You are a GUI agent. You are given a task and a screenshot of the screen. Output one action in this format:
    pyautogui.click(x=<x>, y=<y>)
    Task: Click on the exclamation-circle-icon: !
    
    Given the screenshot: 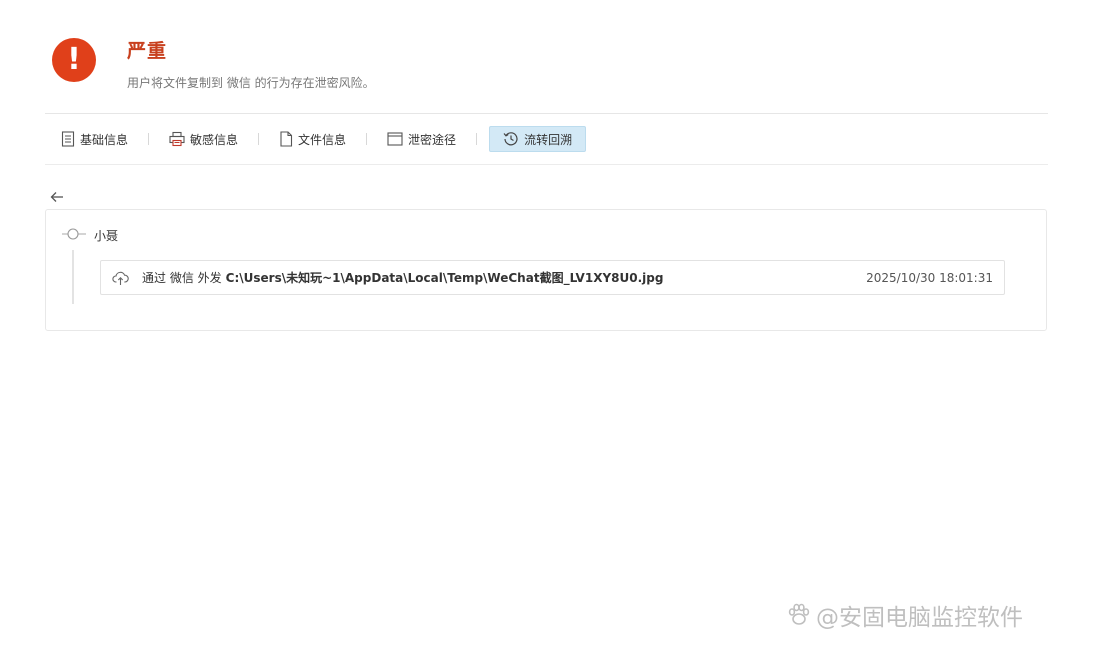 What is the action you would take?
    pyautogui.click(x=74, y=60)
    